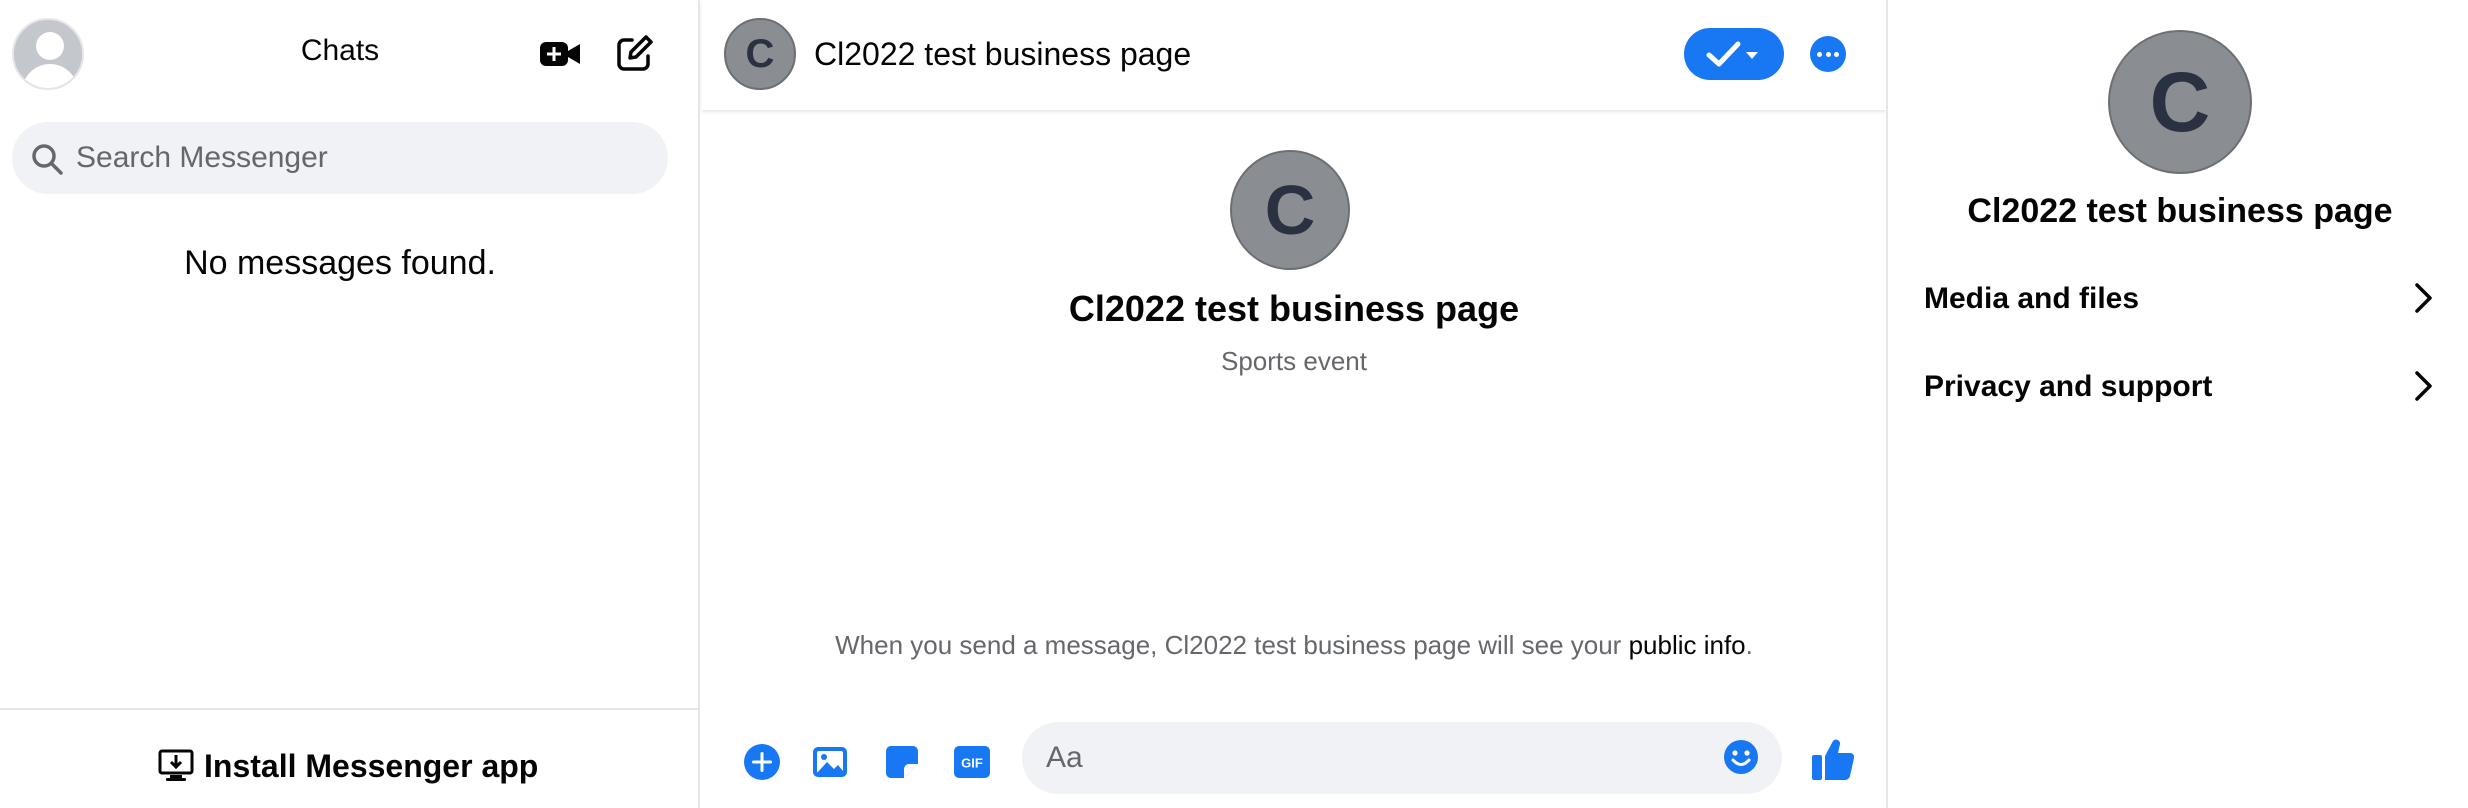 The width and height of the screenshot is (2468, 808). I want to click on message-input, so click(1371, 758).